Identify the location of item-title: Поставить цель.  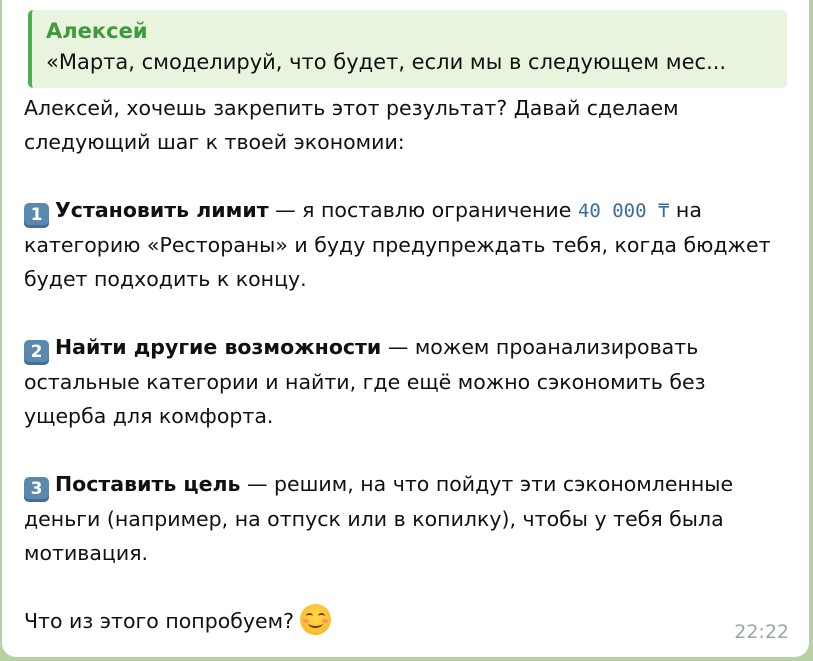
(148, 484).